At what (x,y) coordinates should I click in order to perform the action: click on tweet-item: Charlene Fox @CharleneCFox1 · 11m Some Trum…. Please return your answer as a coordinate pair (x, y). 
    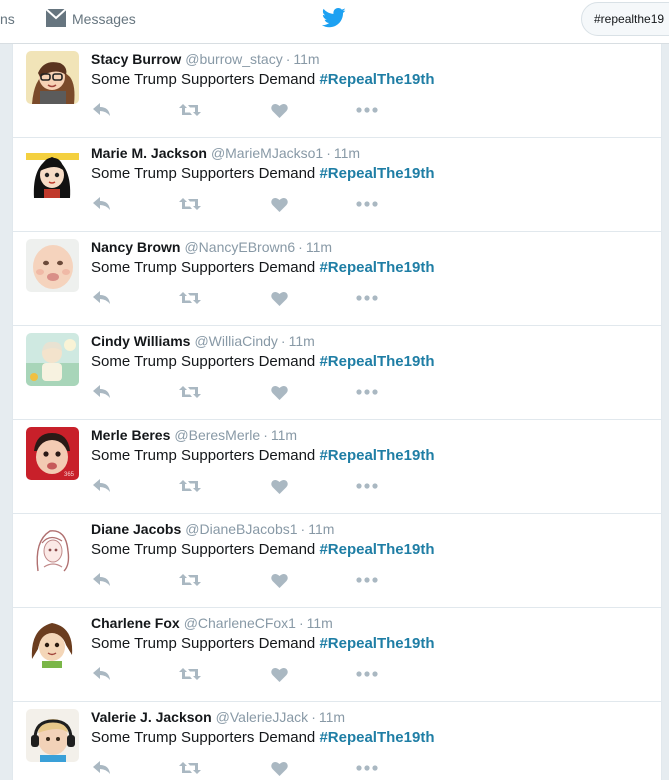
    Looking at the image, I should click on (337, 655).